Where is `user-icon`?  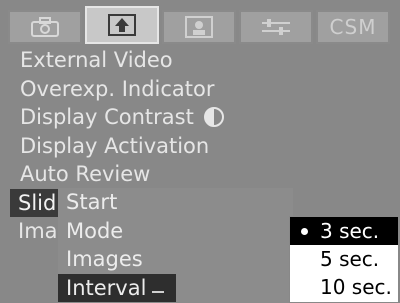 user-icon is located at coordinates (199, 27).